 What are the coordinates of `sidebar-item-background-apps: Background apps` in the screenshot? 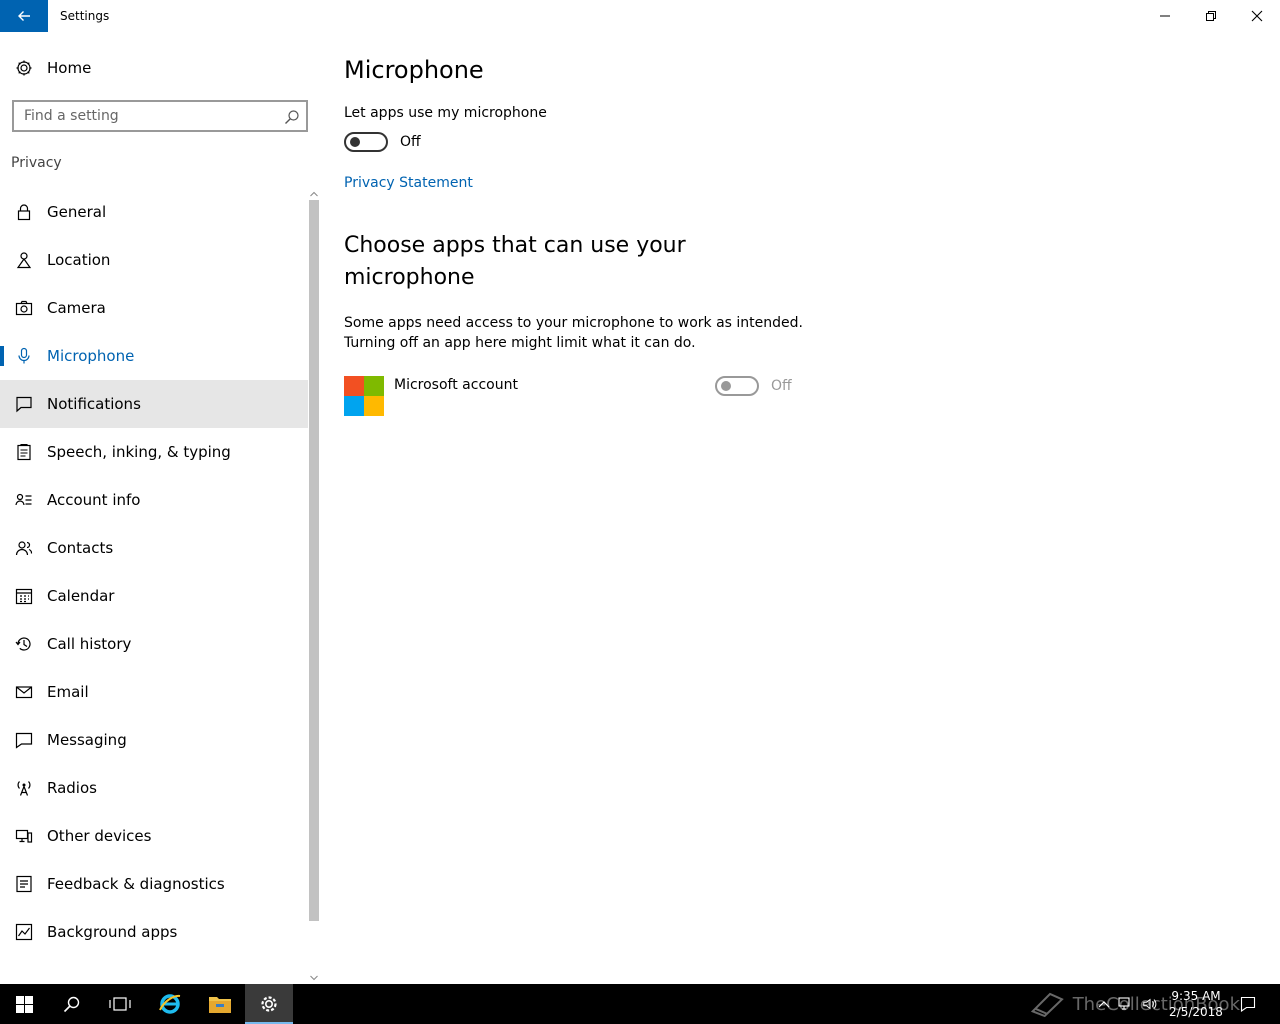 It's located at (154, 932).